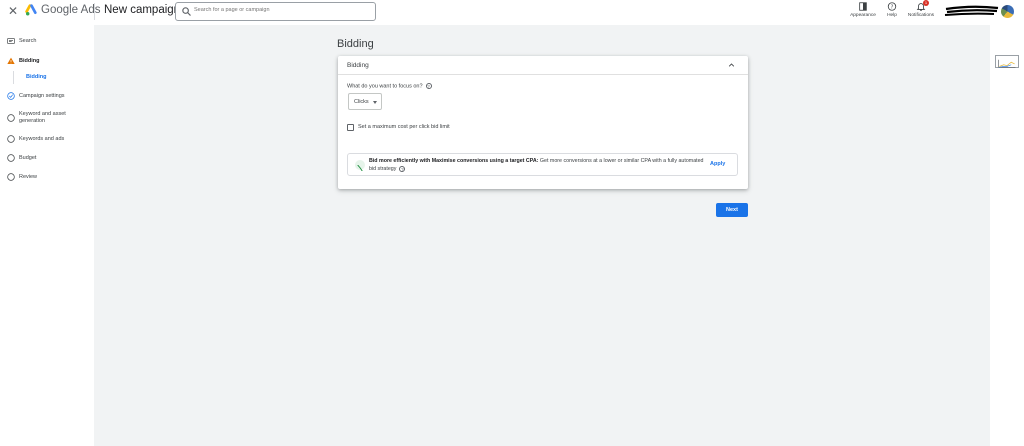 Image resolution: width=1024 pixels, height=446 pixels. Describe the element at coordinates (892, 15) in the screenshot. I see `help-label: Help` at that location.